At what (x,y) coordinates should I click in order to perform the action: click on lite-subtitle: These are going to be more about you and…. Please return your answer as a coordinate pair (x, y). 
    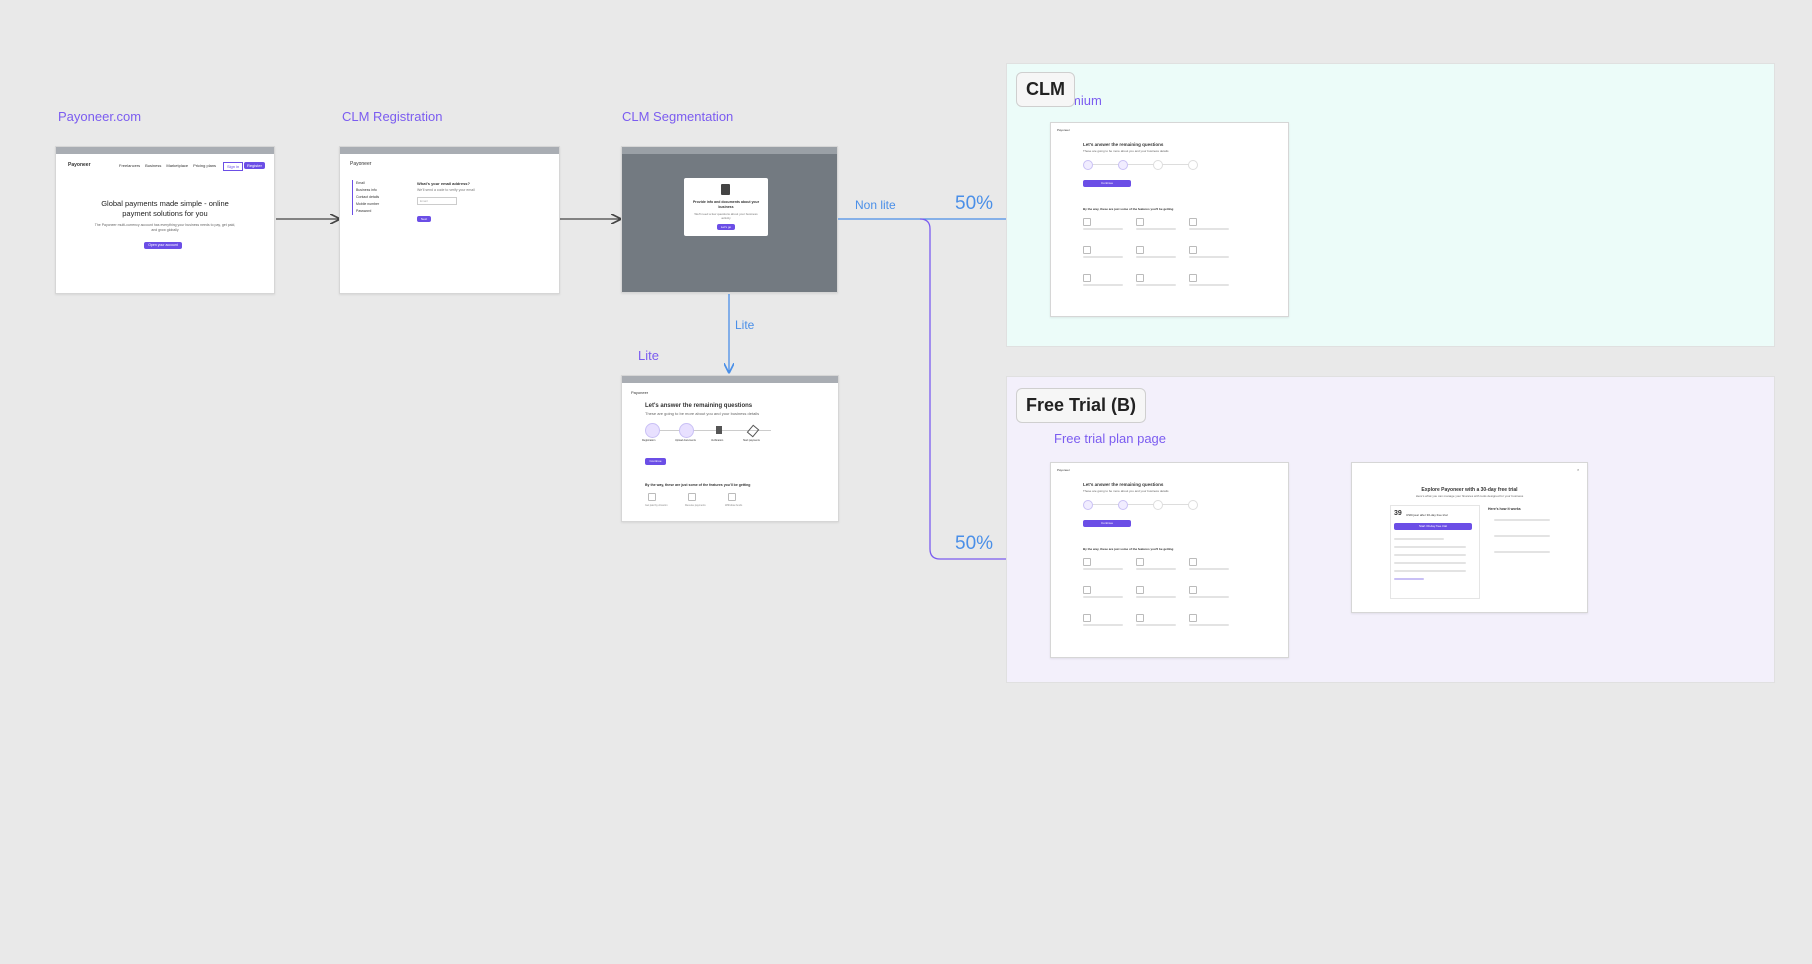
    Looking at the image, I should click on (702, 413).